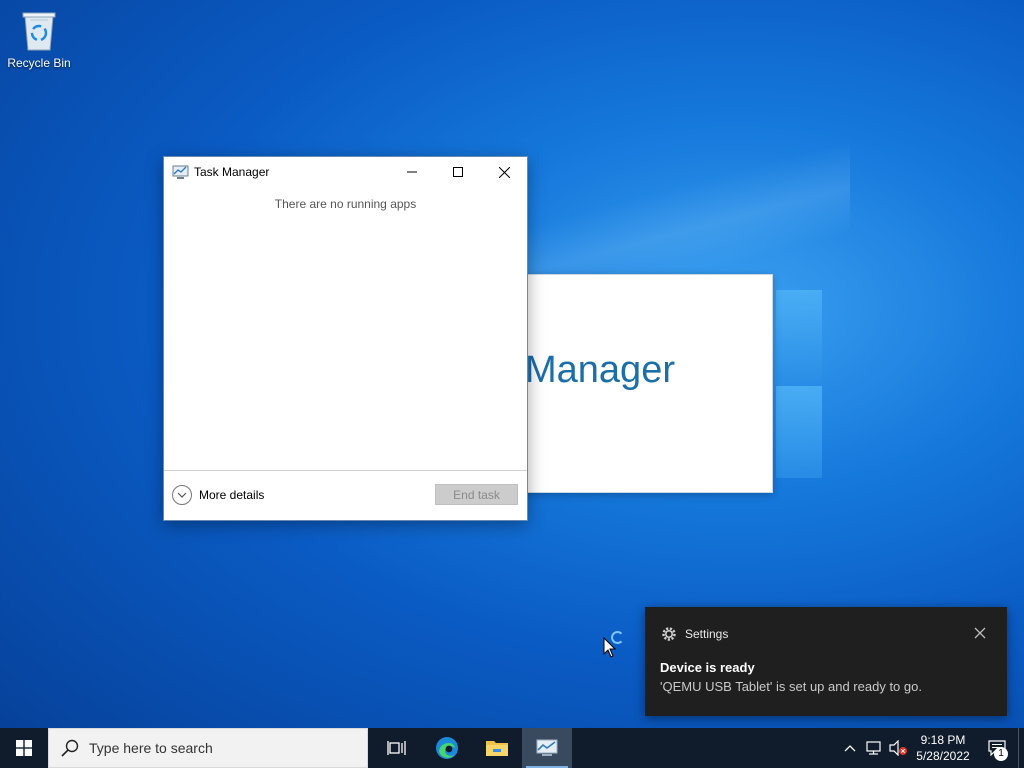 The image size is (1024, 768). I want to click on minimize-button, so click(412, 172).